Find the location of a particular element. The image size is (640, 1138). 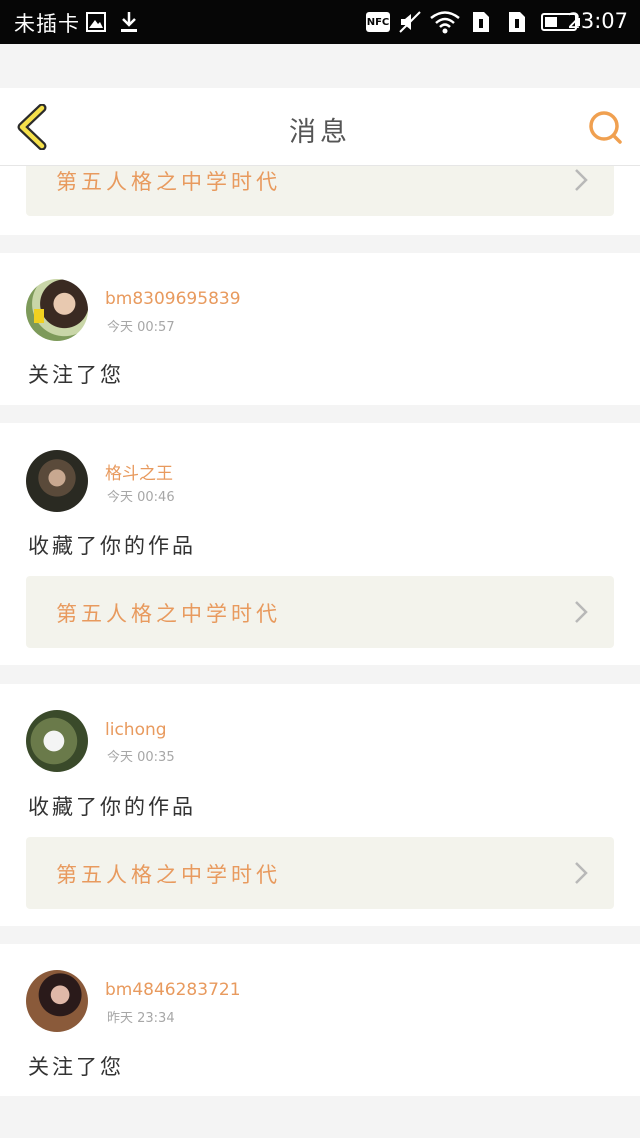

timestamp: 今天 00:35 is located at coordinates (141, 757).